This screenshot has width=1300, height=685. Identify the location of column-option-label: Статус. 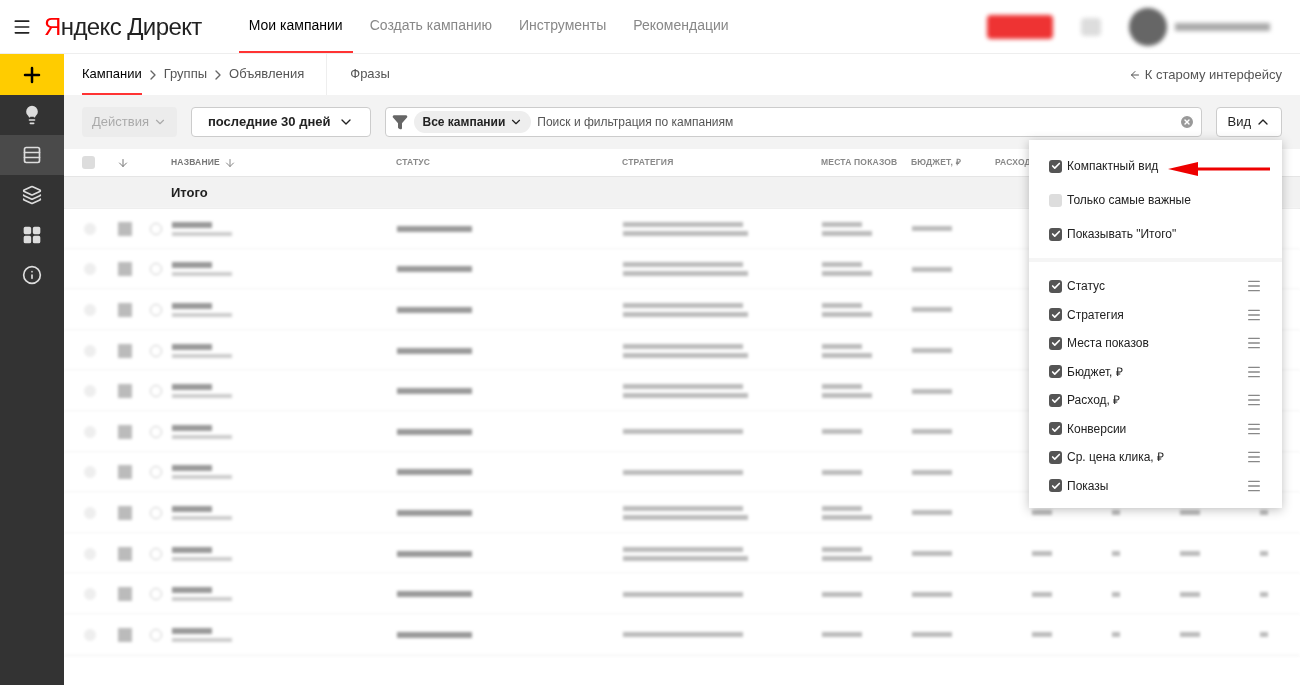
(1086, 286).